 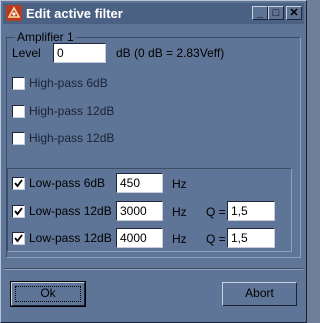 I want to click on highpass-6db-label: High-pass 6dB, so click(x=68, y=83).